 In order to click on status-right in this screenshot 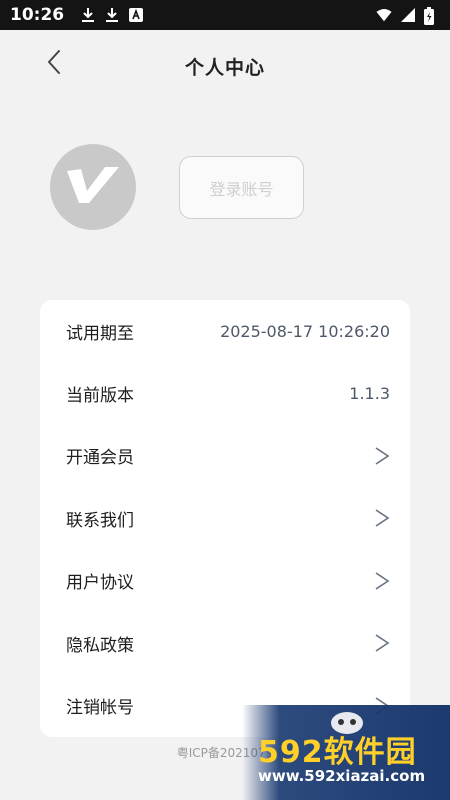, I will do `click(408, 16)`.